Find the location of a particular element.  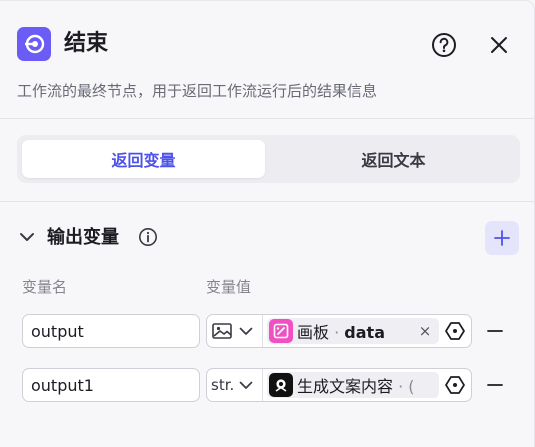

generate-node-icon is located at coordinates (281, 385).